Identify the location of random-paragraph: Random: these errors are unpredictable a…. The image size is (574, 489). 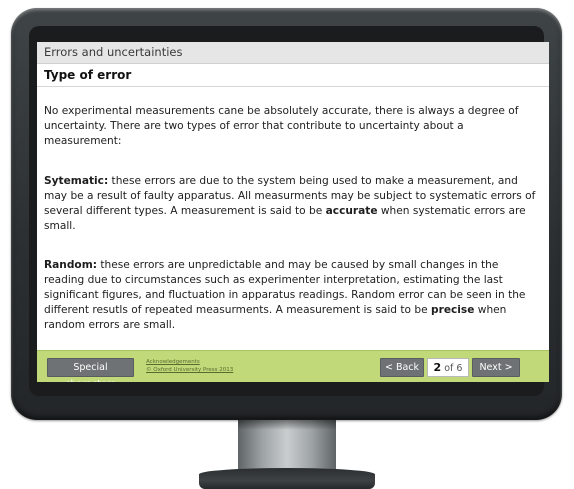
(292, 295).